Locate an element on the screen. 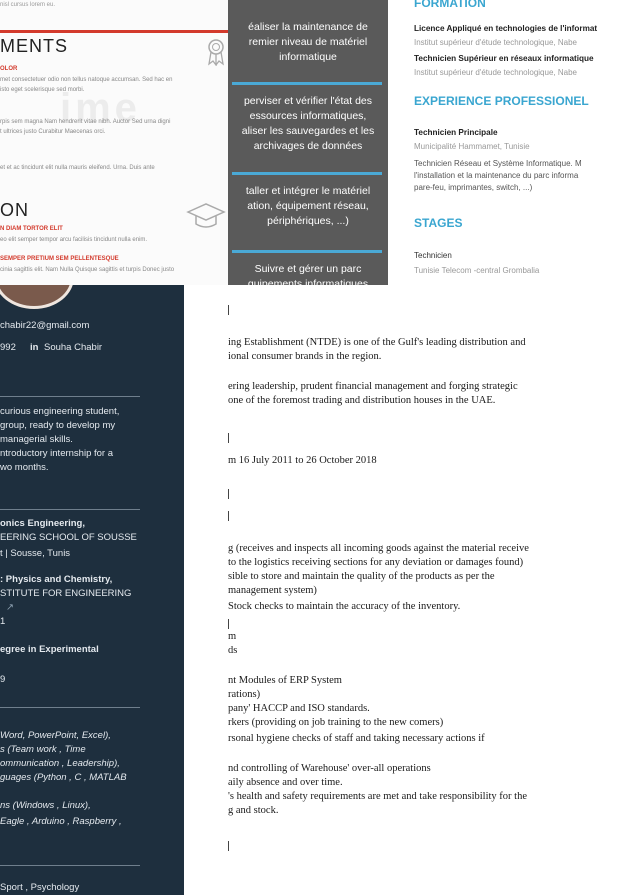 This screenshot has width=640, height=895. body-line: management system) is located at coordinates (272, 590).